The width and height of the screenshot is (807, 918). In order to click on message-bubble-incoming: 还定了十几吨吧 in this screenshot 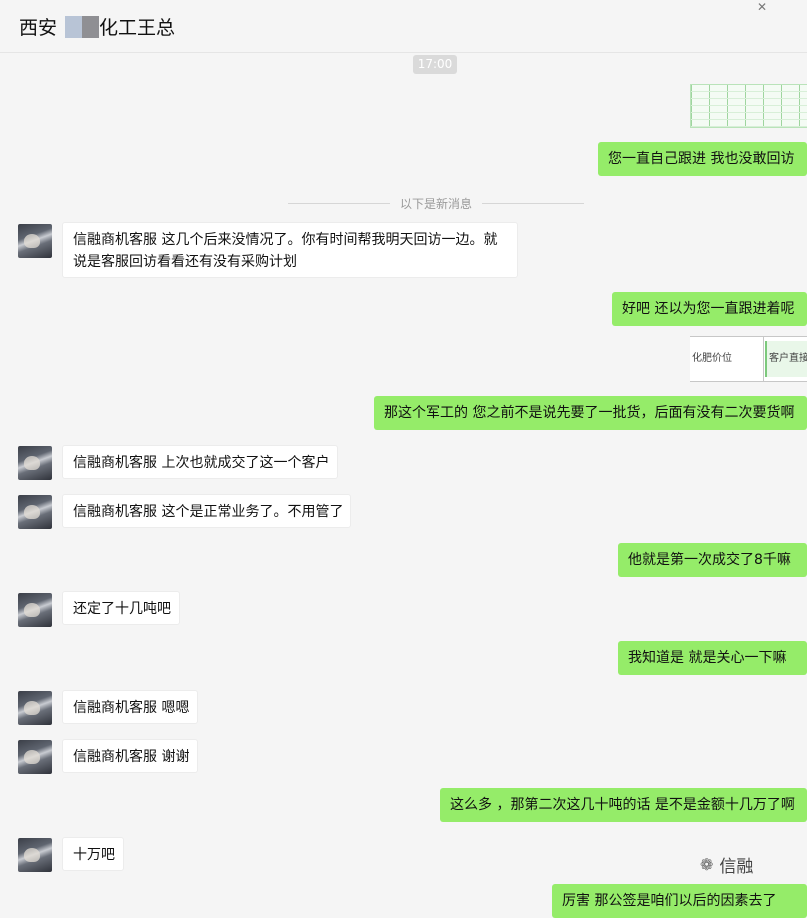, I will do `click(121, 608)`.